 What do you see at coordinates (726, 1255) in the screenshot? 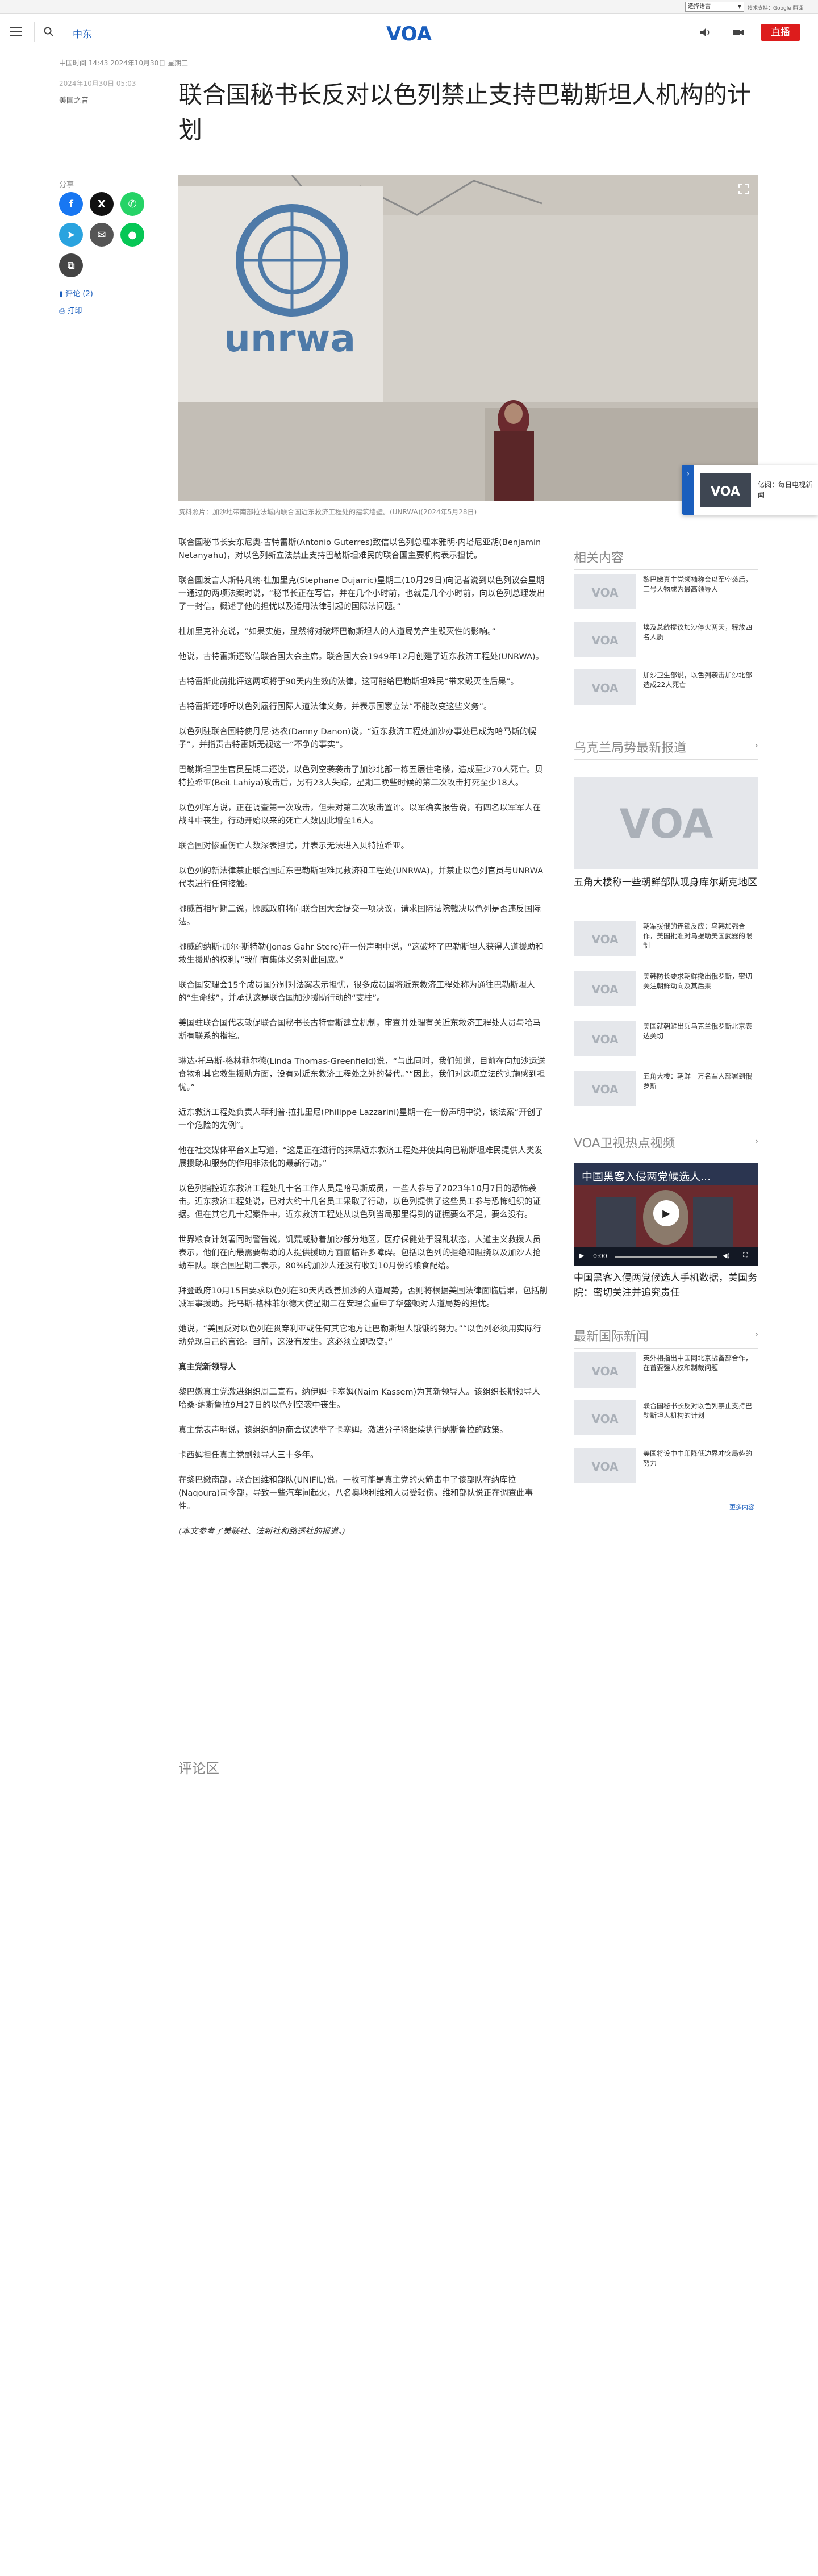
I see `volume-icon: ◀)` at bounding box center [726, 1255].